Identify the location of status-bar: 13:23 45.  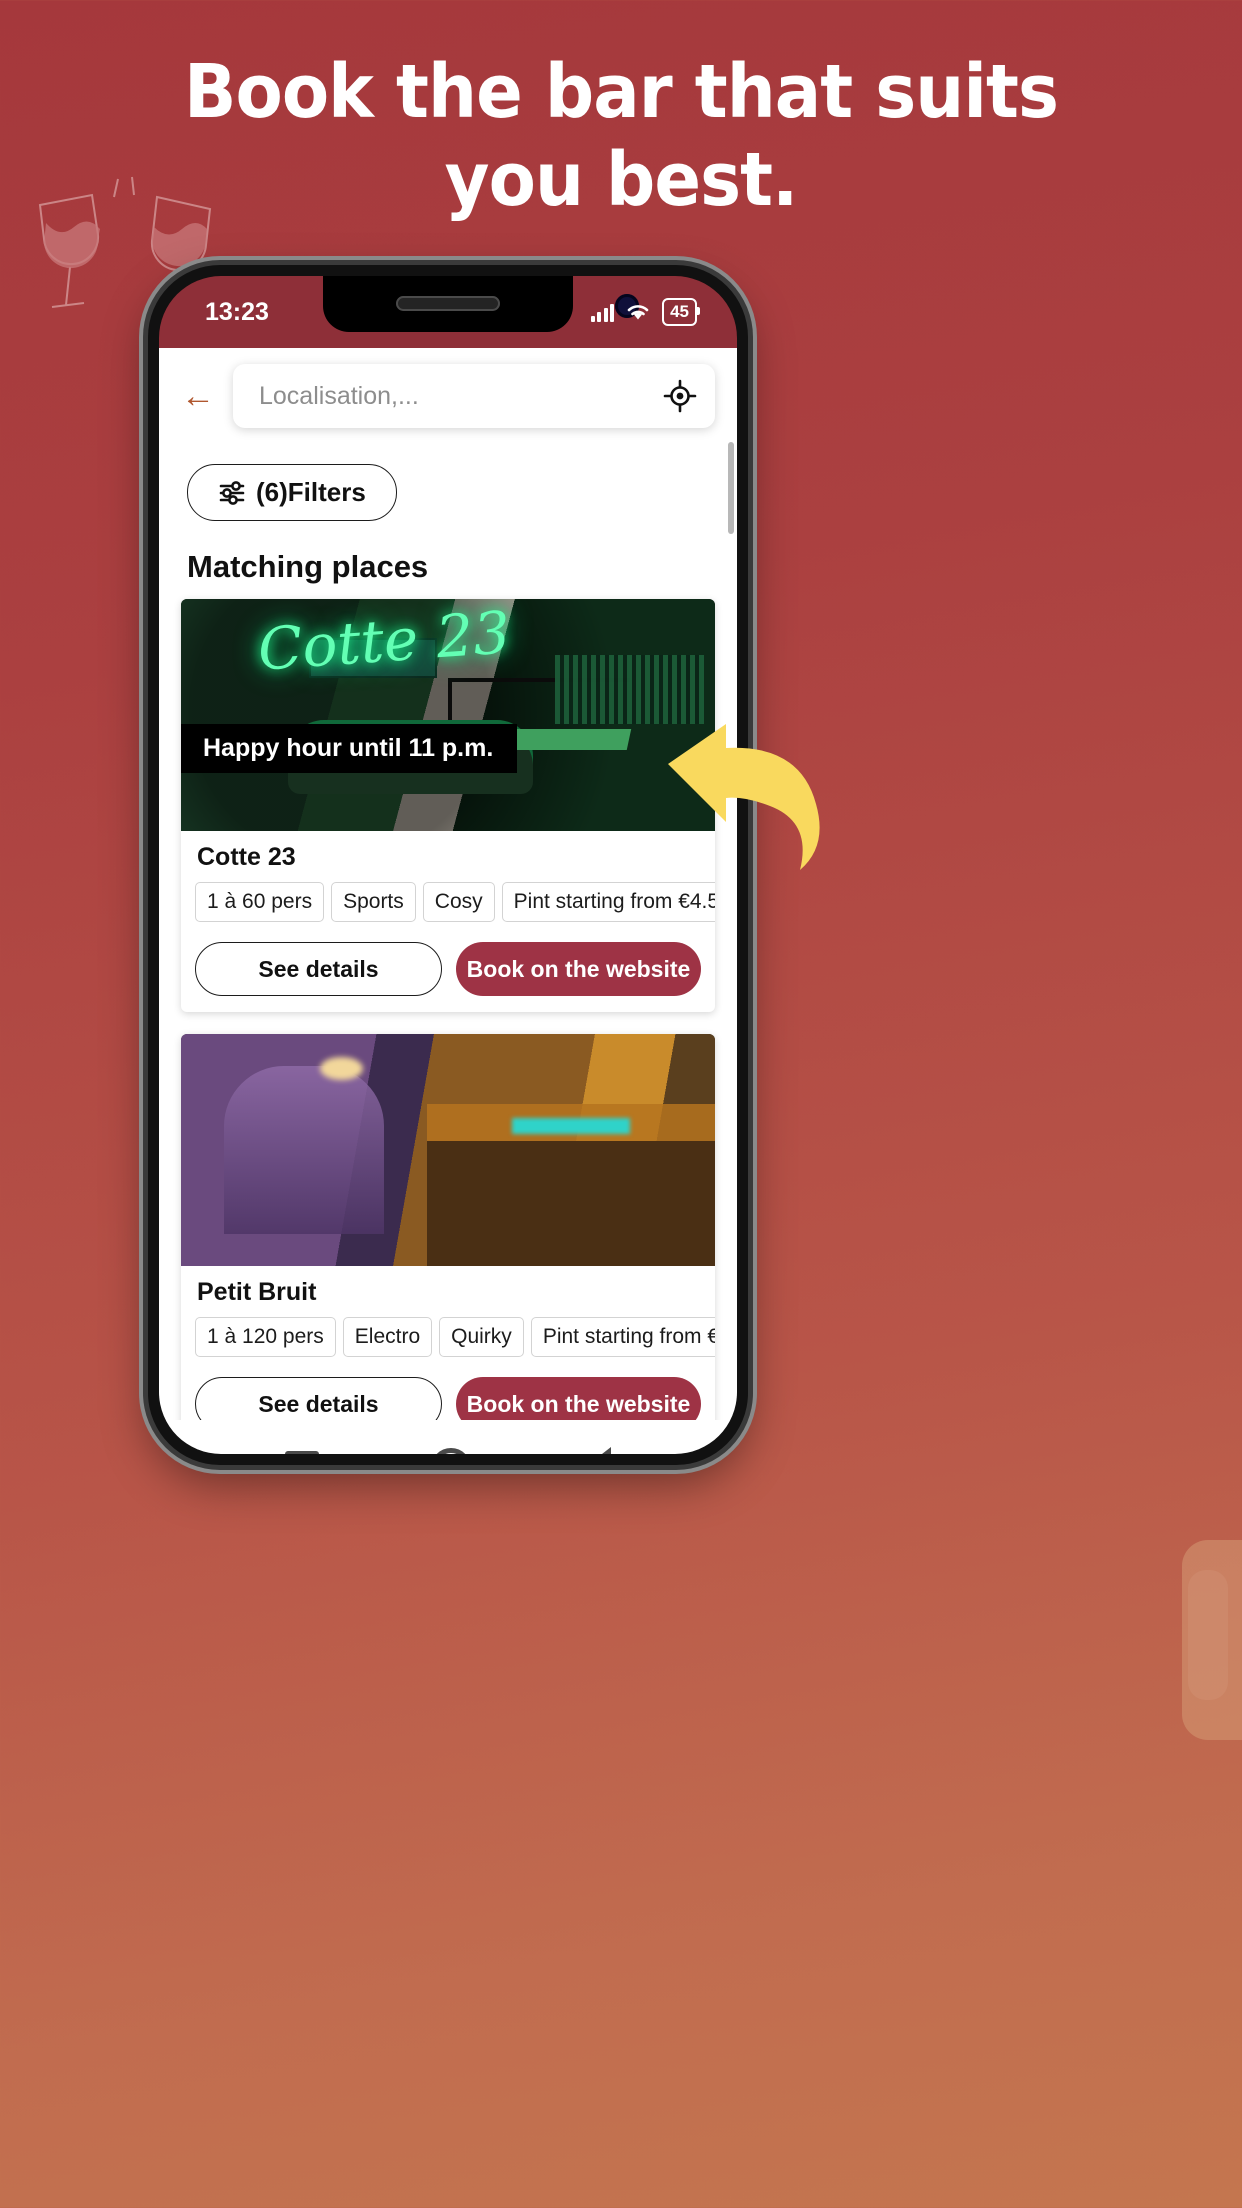
(448, 312).